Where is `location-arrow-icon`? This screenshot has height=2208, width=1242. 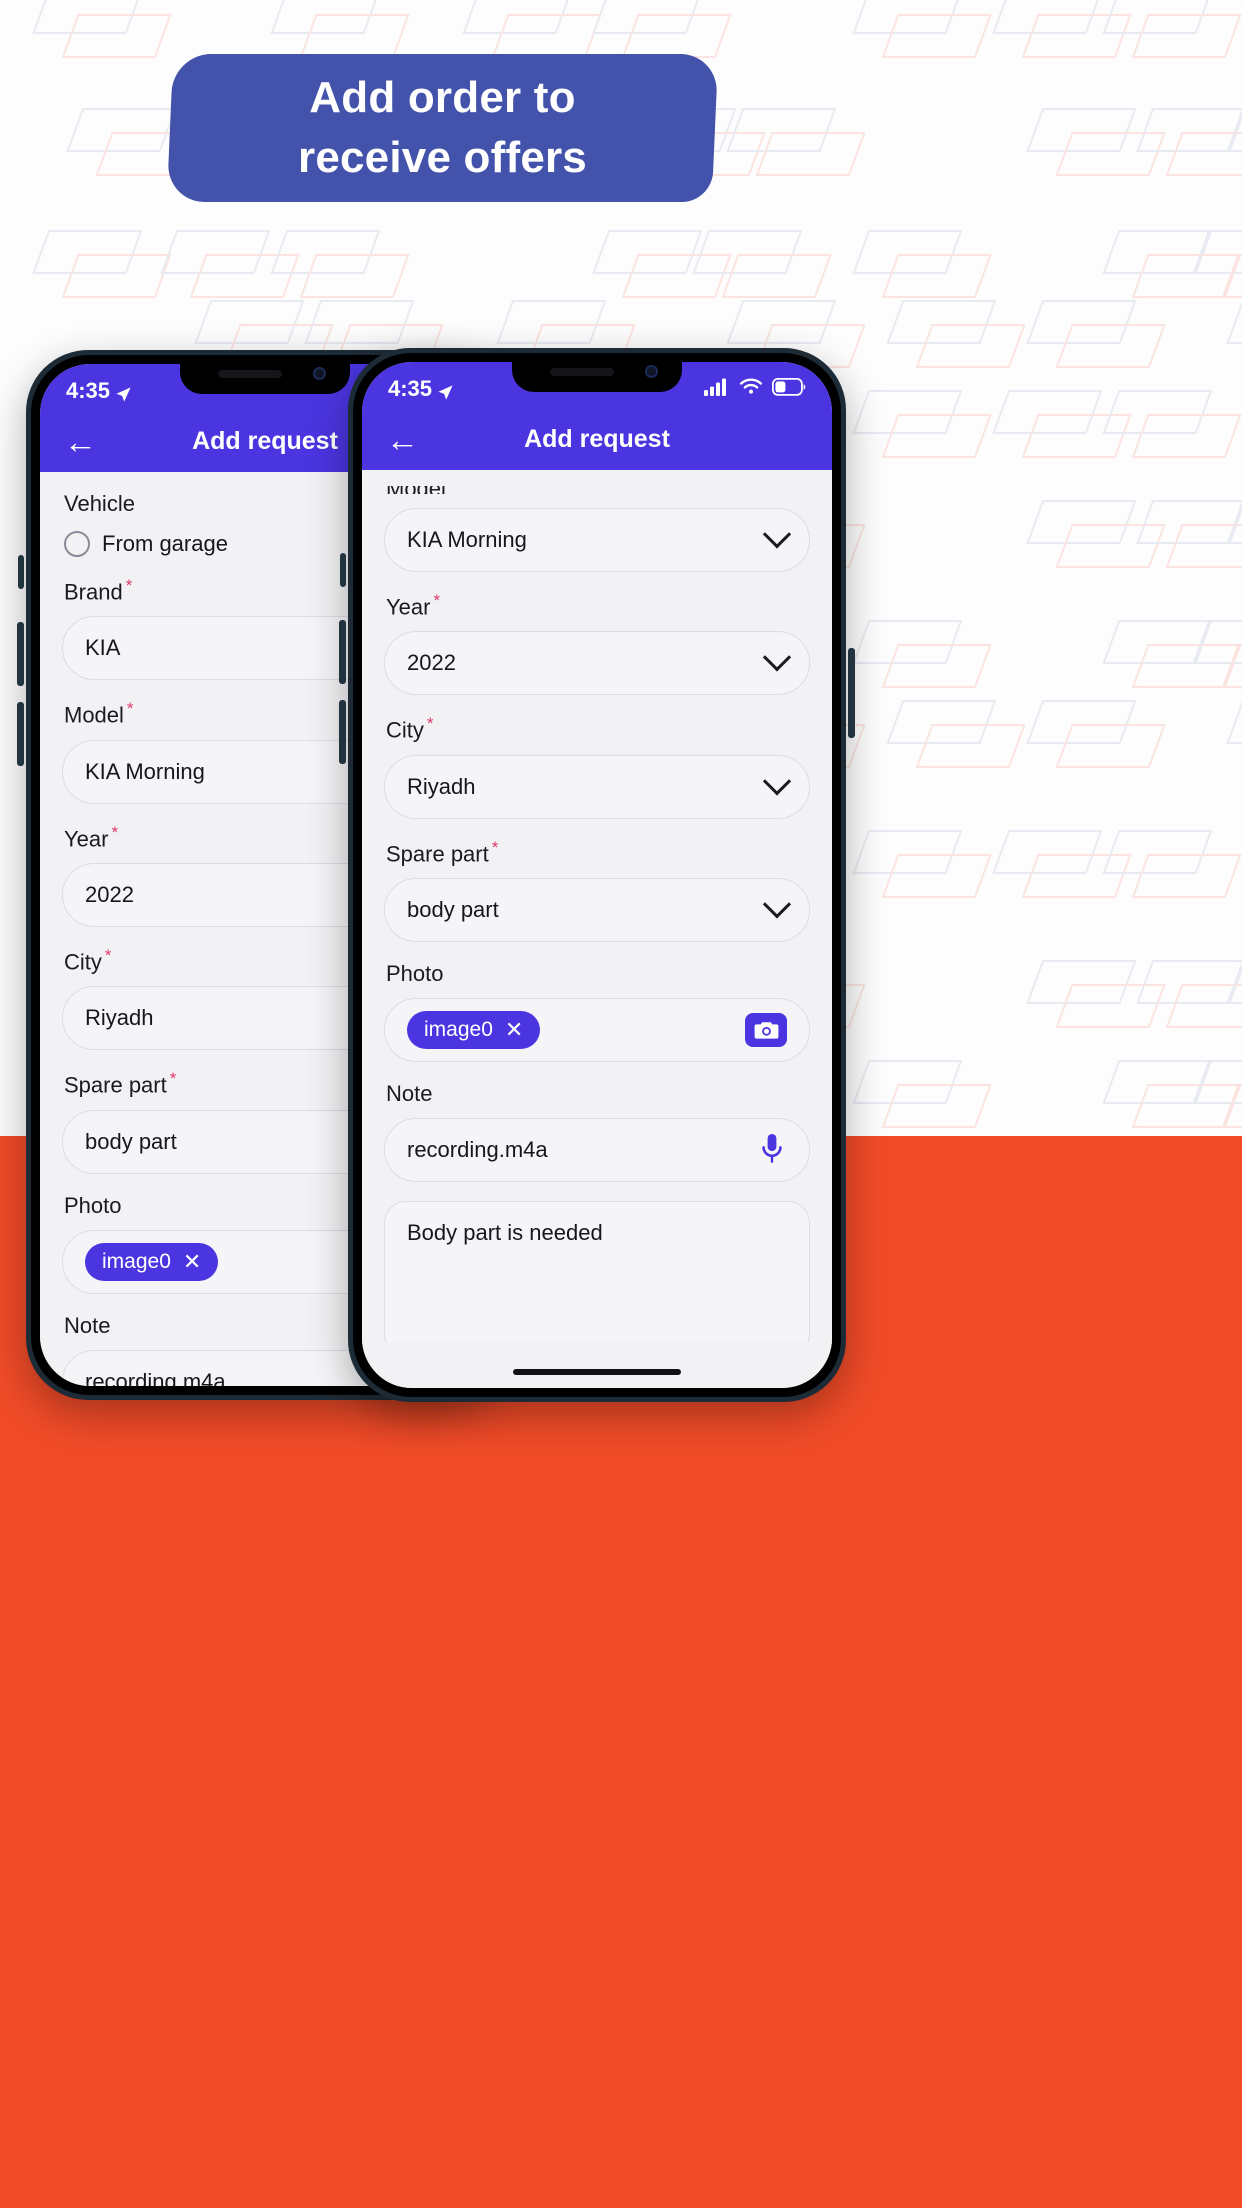
location-arrow-icon is located at coordinates (445, 390).